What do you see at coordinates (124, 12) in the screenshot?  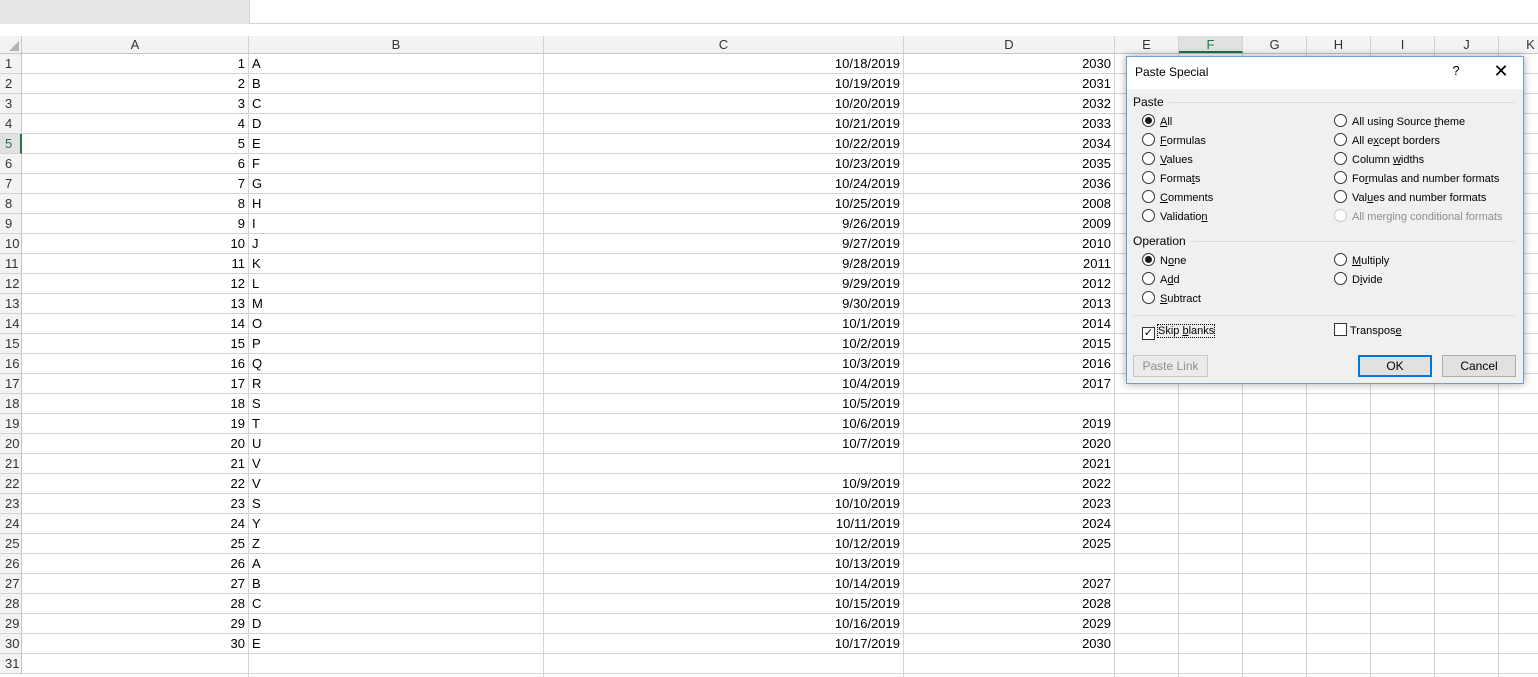 I see `name-box-area` at bounding box center [124, 12].